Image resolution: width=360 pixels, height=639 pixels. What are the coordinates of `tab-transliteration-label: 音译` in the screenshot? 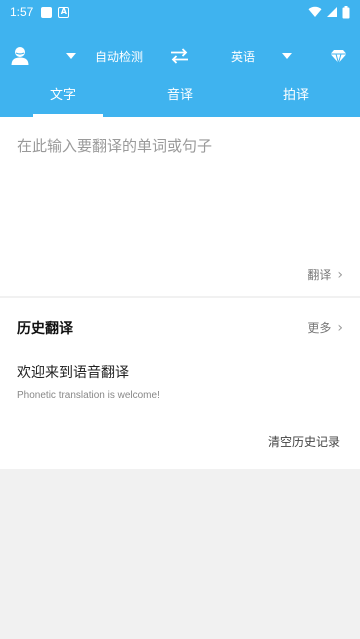 It's located at (179, 95).